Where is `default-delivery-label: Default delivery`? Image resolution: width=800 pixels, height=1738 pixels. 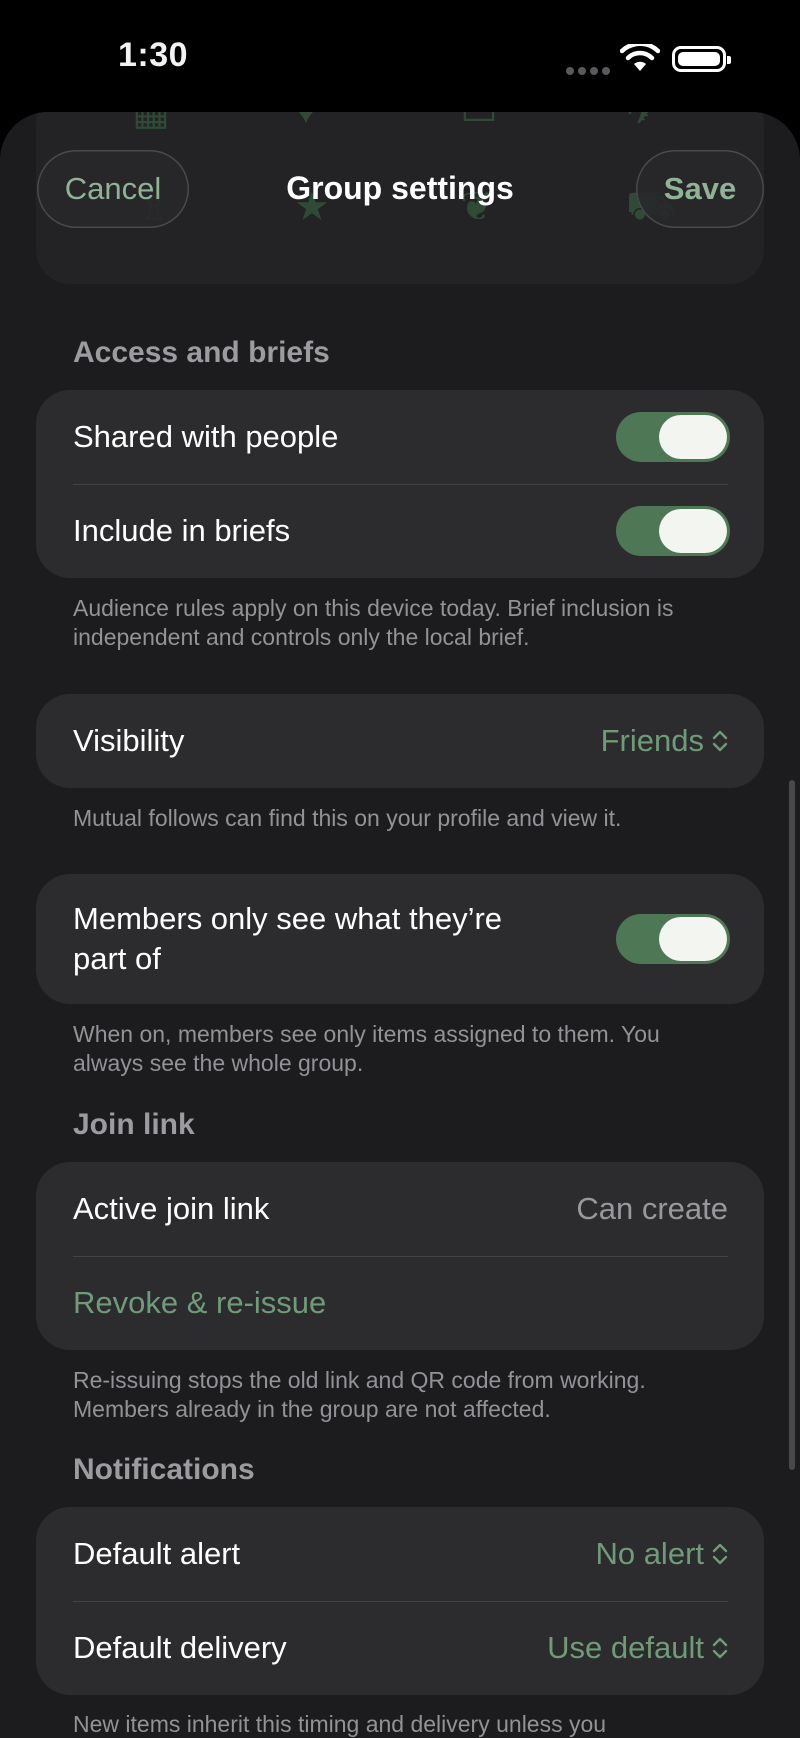 default-delivery-label: Default delivery is located at coordinates (180, 1647).